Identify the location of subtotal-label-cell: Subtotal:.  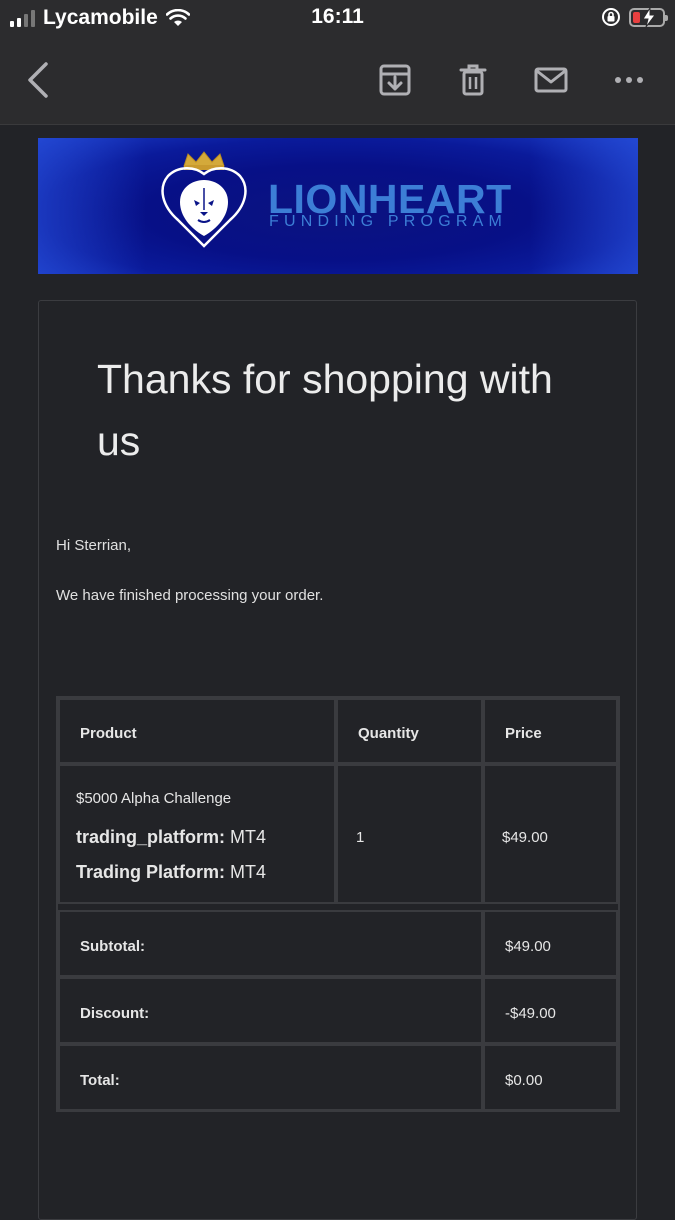
(270, 943).